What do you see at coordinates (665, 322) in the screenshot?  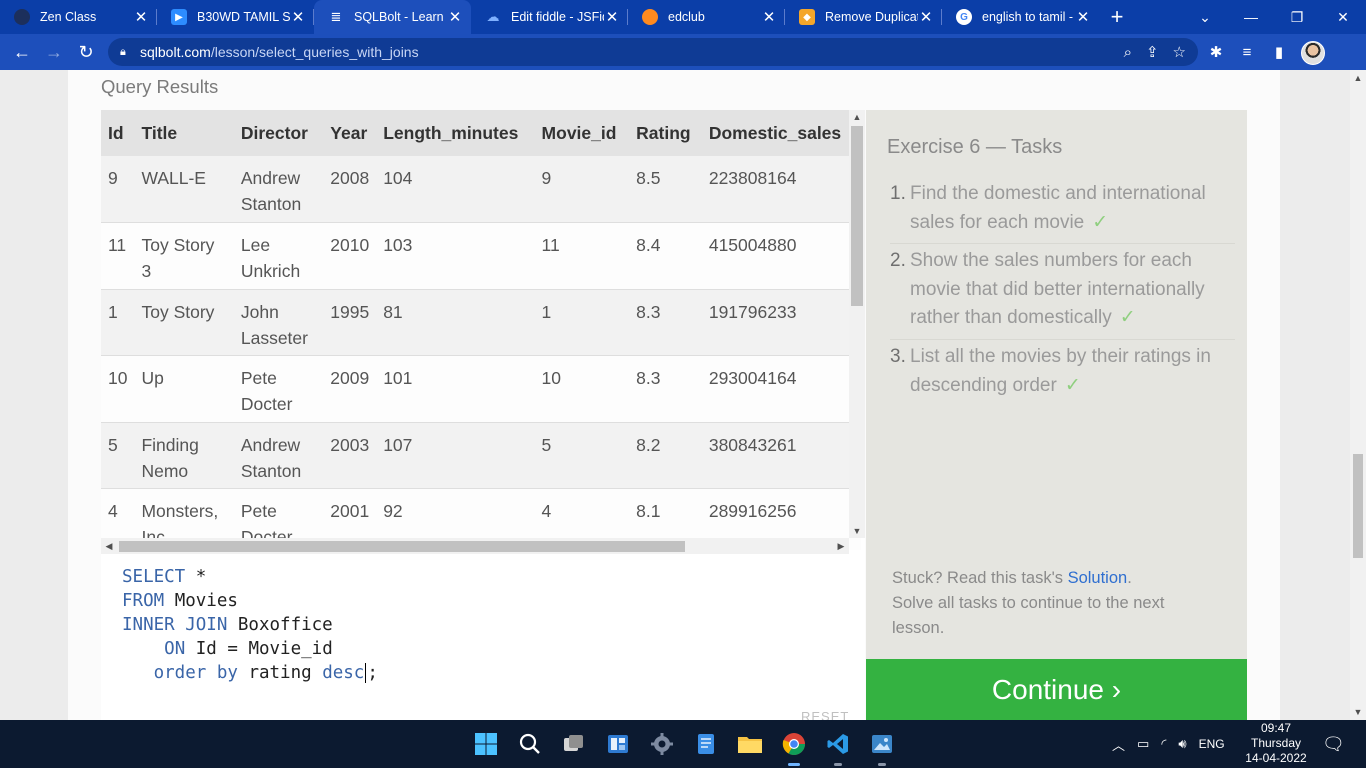 I see `table-cell: 8.3` at bounding box center [665, 322].